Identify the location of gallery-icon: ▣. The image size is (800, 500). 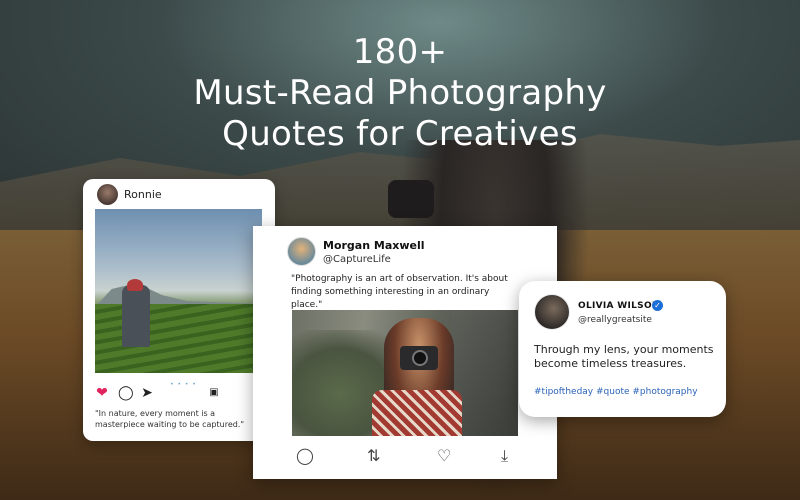
(214, 393).